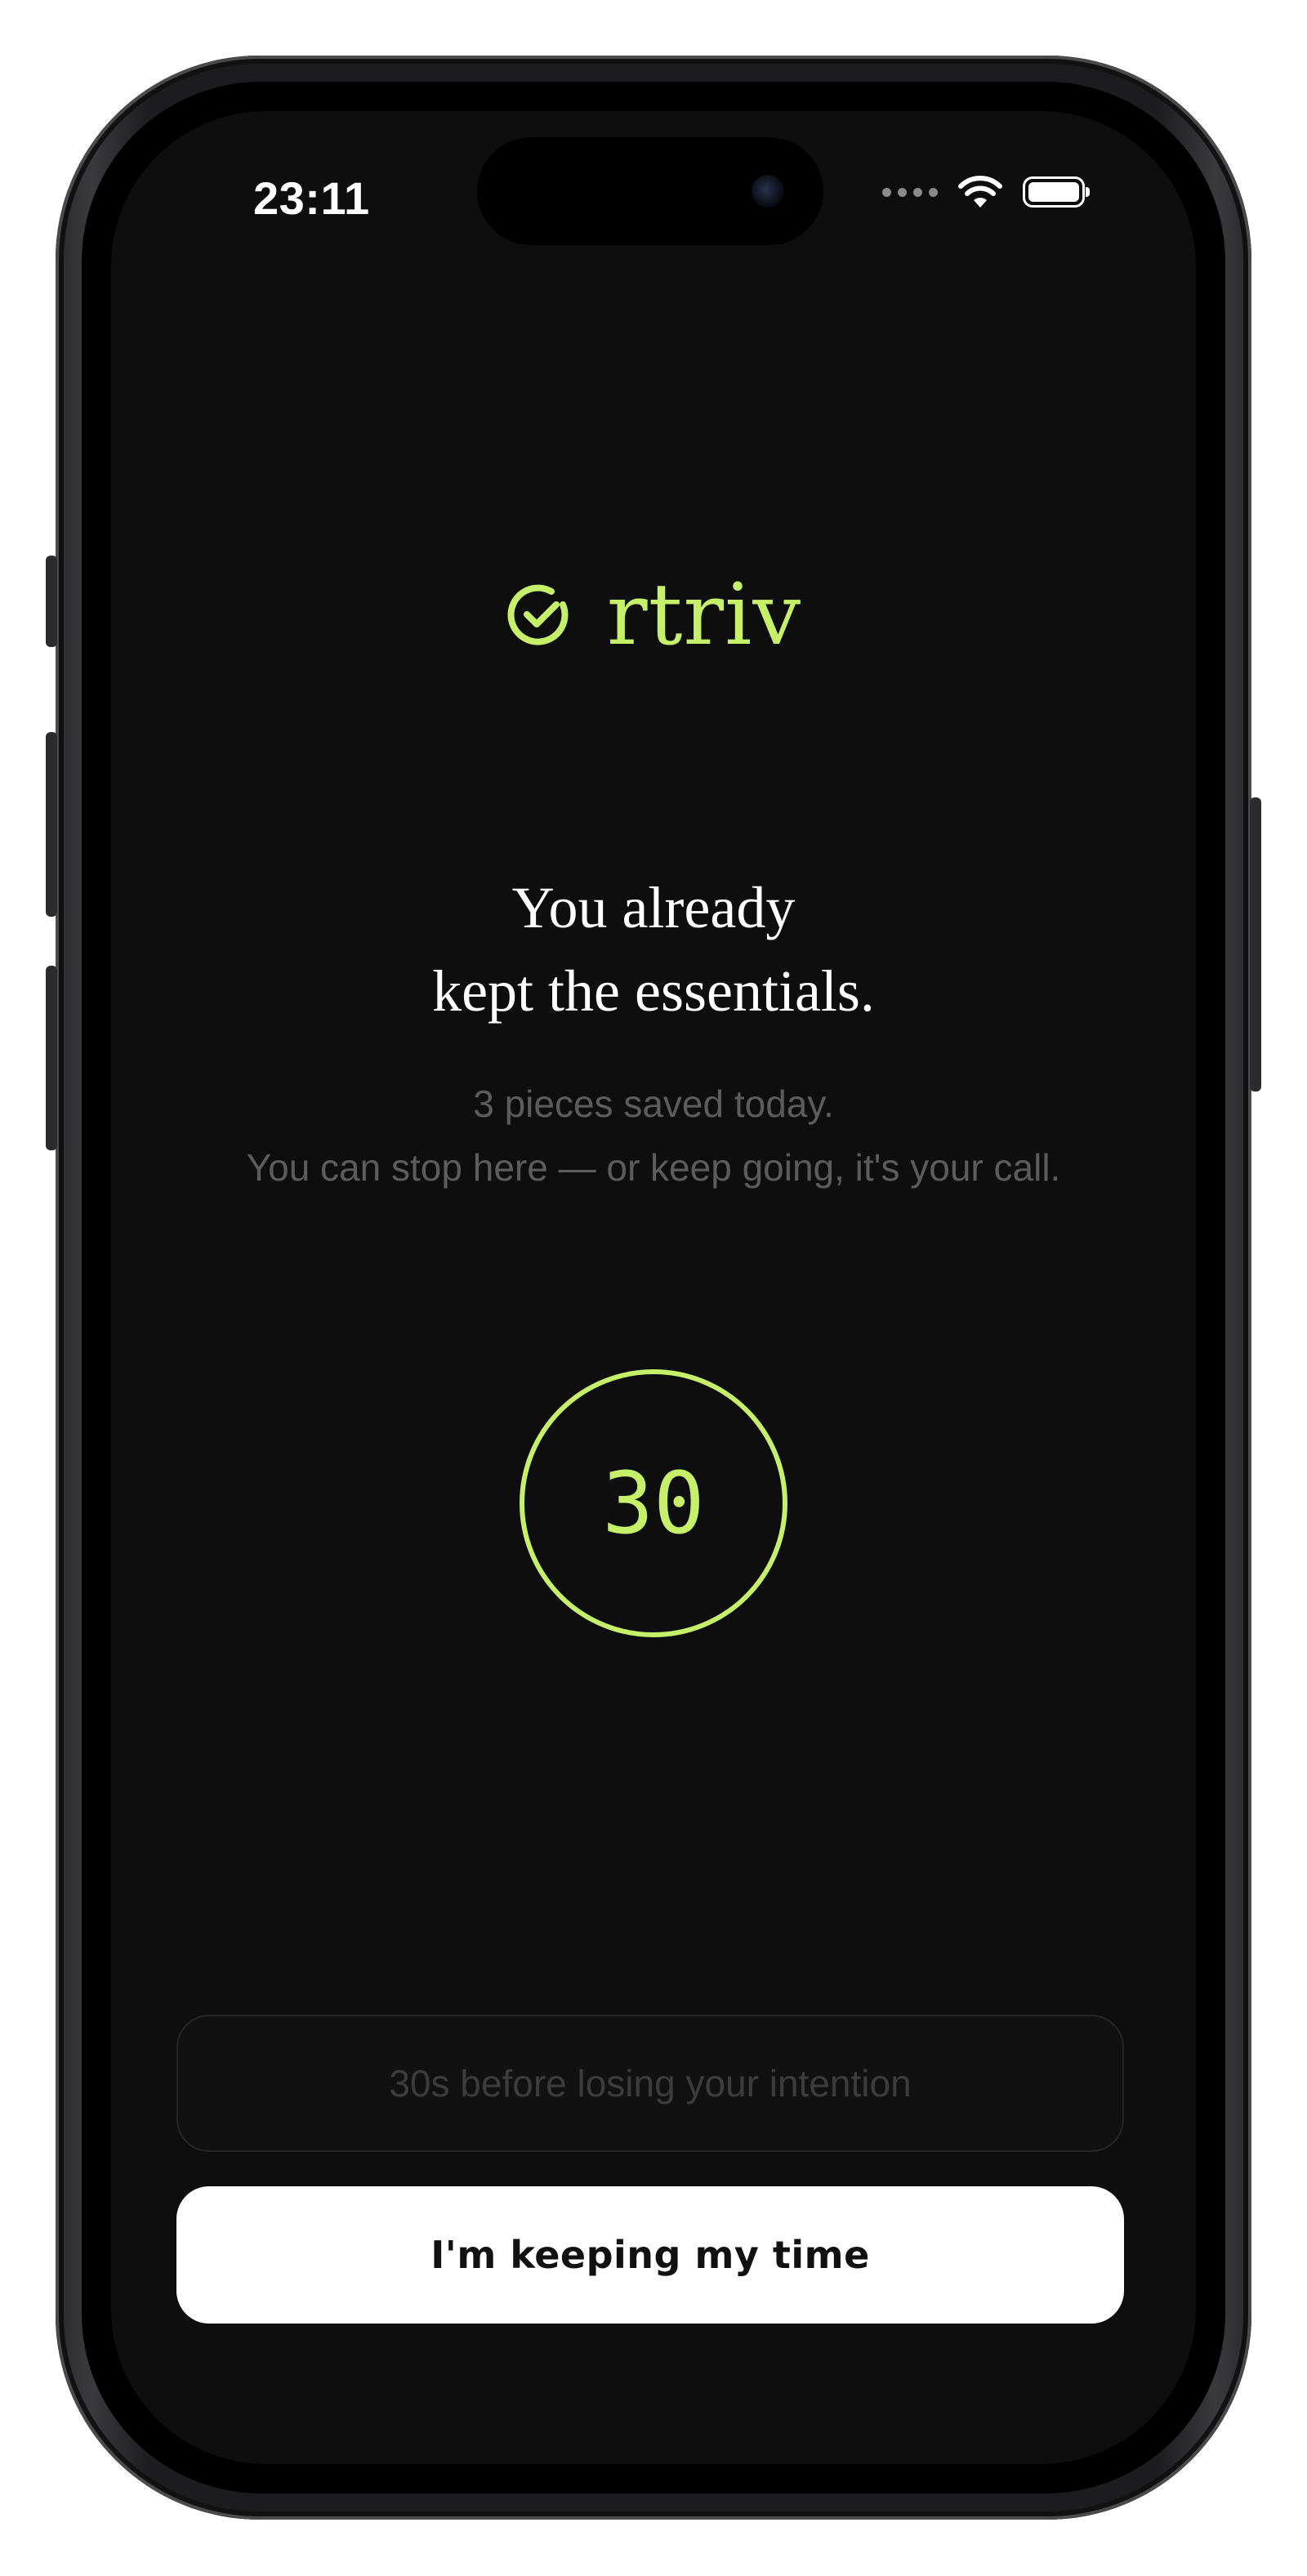 This screenshot has width=1307, height=2576. What do you see at coordinates (653, 991) in the screenshot?
I see `headline-line-2: kept the essentials.` at bounding box center [653, 991].